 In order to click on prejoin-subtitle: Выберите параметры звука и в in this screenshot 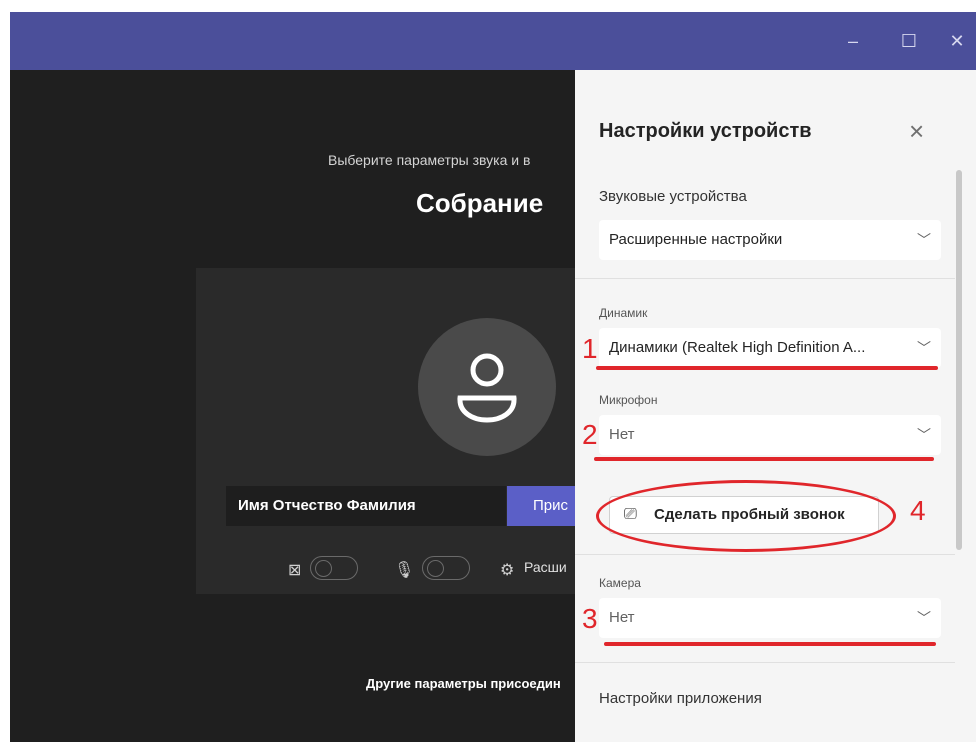, I will do `click(429, 160)`.